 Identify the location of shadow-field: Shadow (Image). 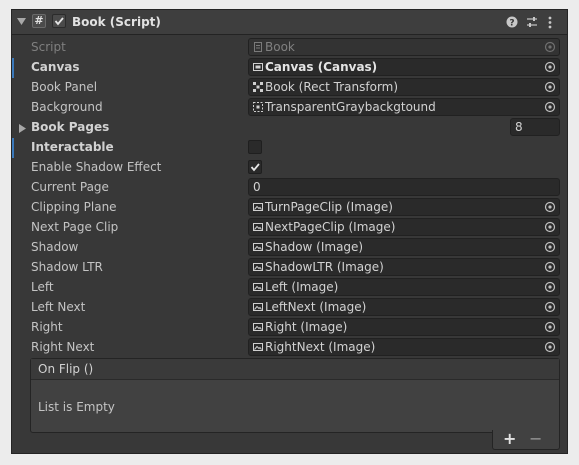
(404, 247).